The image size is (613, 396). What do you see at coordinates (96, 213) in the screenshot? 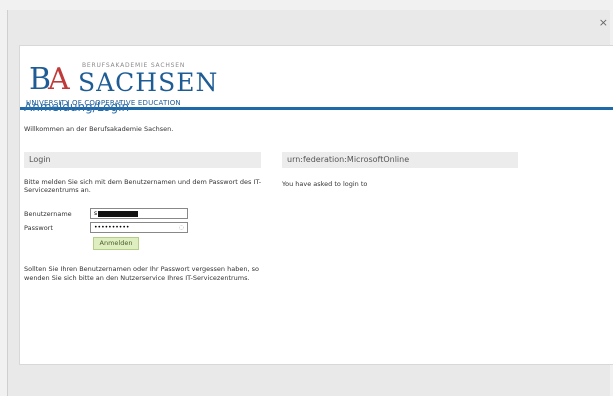
I see `username-value: s` at bounding box center [96, 213].